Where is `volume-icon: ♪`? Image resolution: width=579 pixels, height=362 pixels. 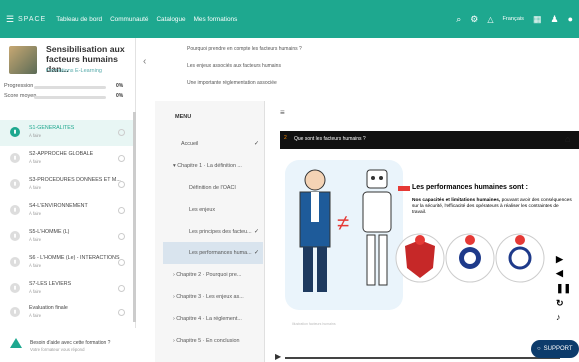
volume-icon: ♪ is located at coordinates (558, 317).